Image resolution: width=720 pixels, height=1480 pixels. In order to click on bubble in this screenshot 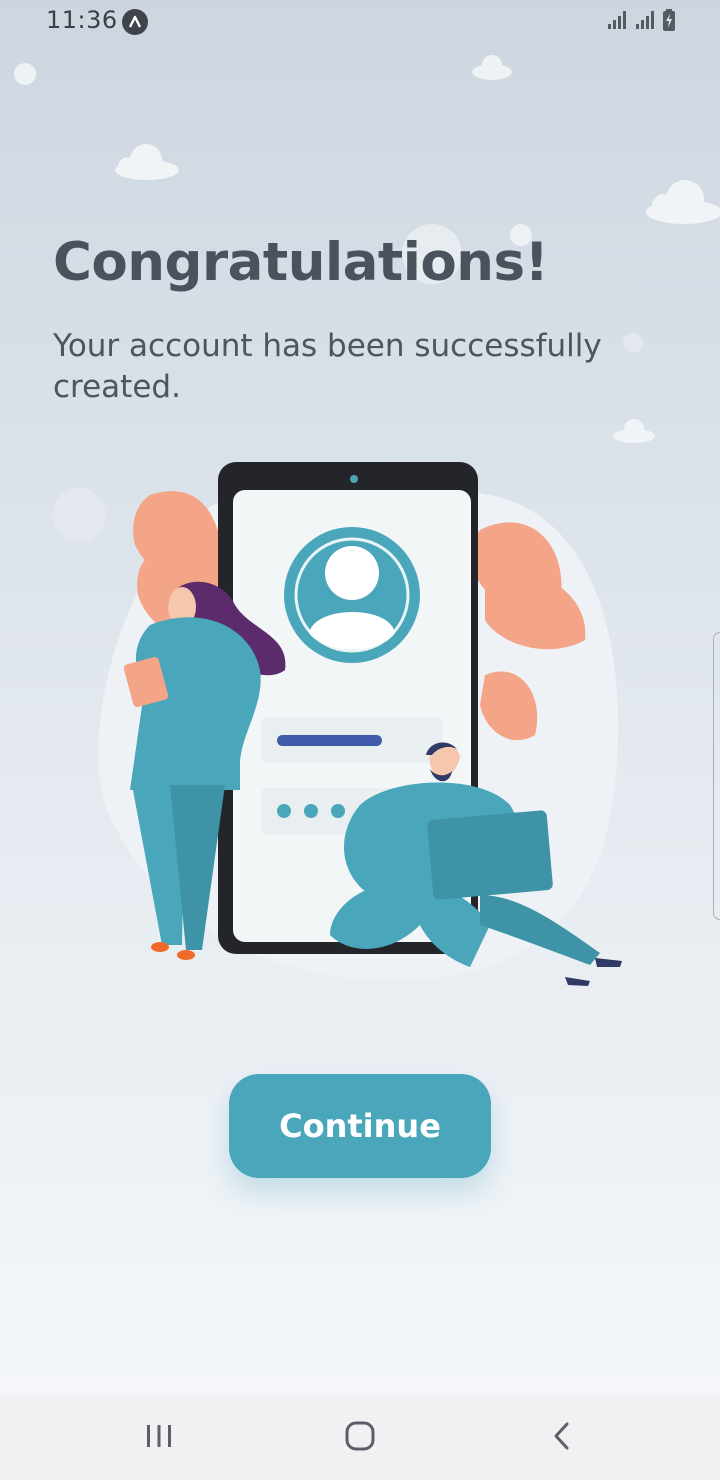, I will do `click(25, 74)`.